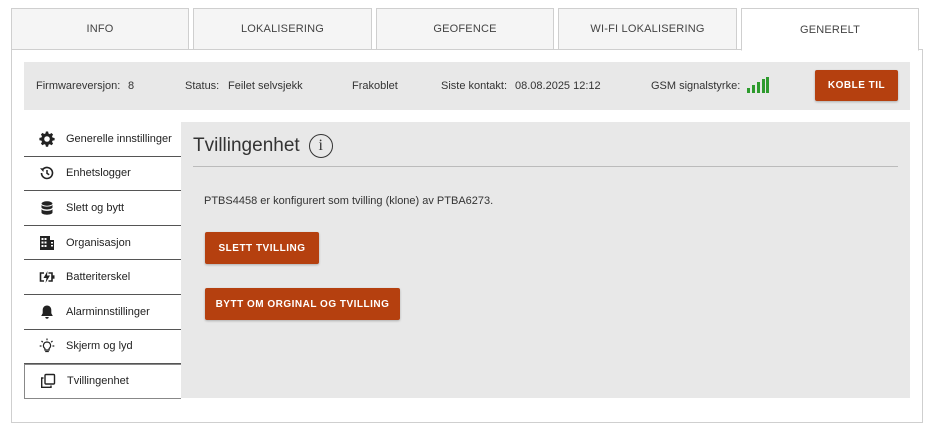 This screenshot has height=427, width=926. Describe the element at coordinates (98, 242) in the screenshot. I see `sidebar-item-label: Organisasjon` at that location.